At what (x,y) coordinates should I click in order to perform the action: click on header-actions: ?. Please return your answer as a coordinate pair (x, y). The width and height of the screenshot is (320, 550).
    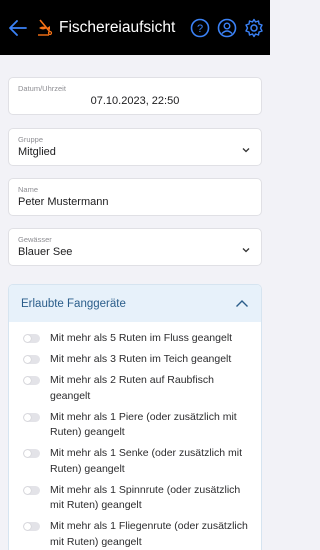
    Looking at the image, I should click on (226, 27).